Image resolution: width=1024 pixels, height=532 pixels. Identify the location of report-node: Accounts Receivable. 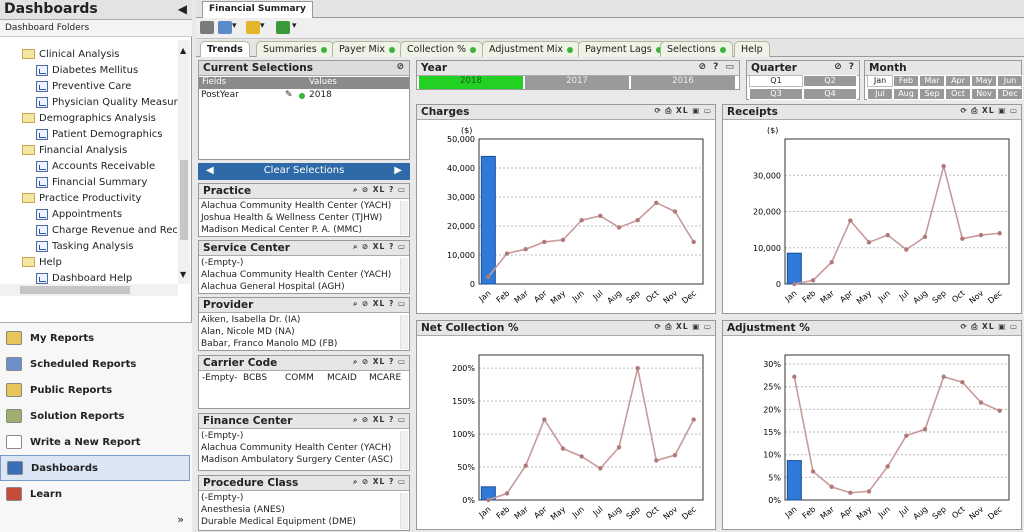
(95, 166).